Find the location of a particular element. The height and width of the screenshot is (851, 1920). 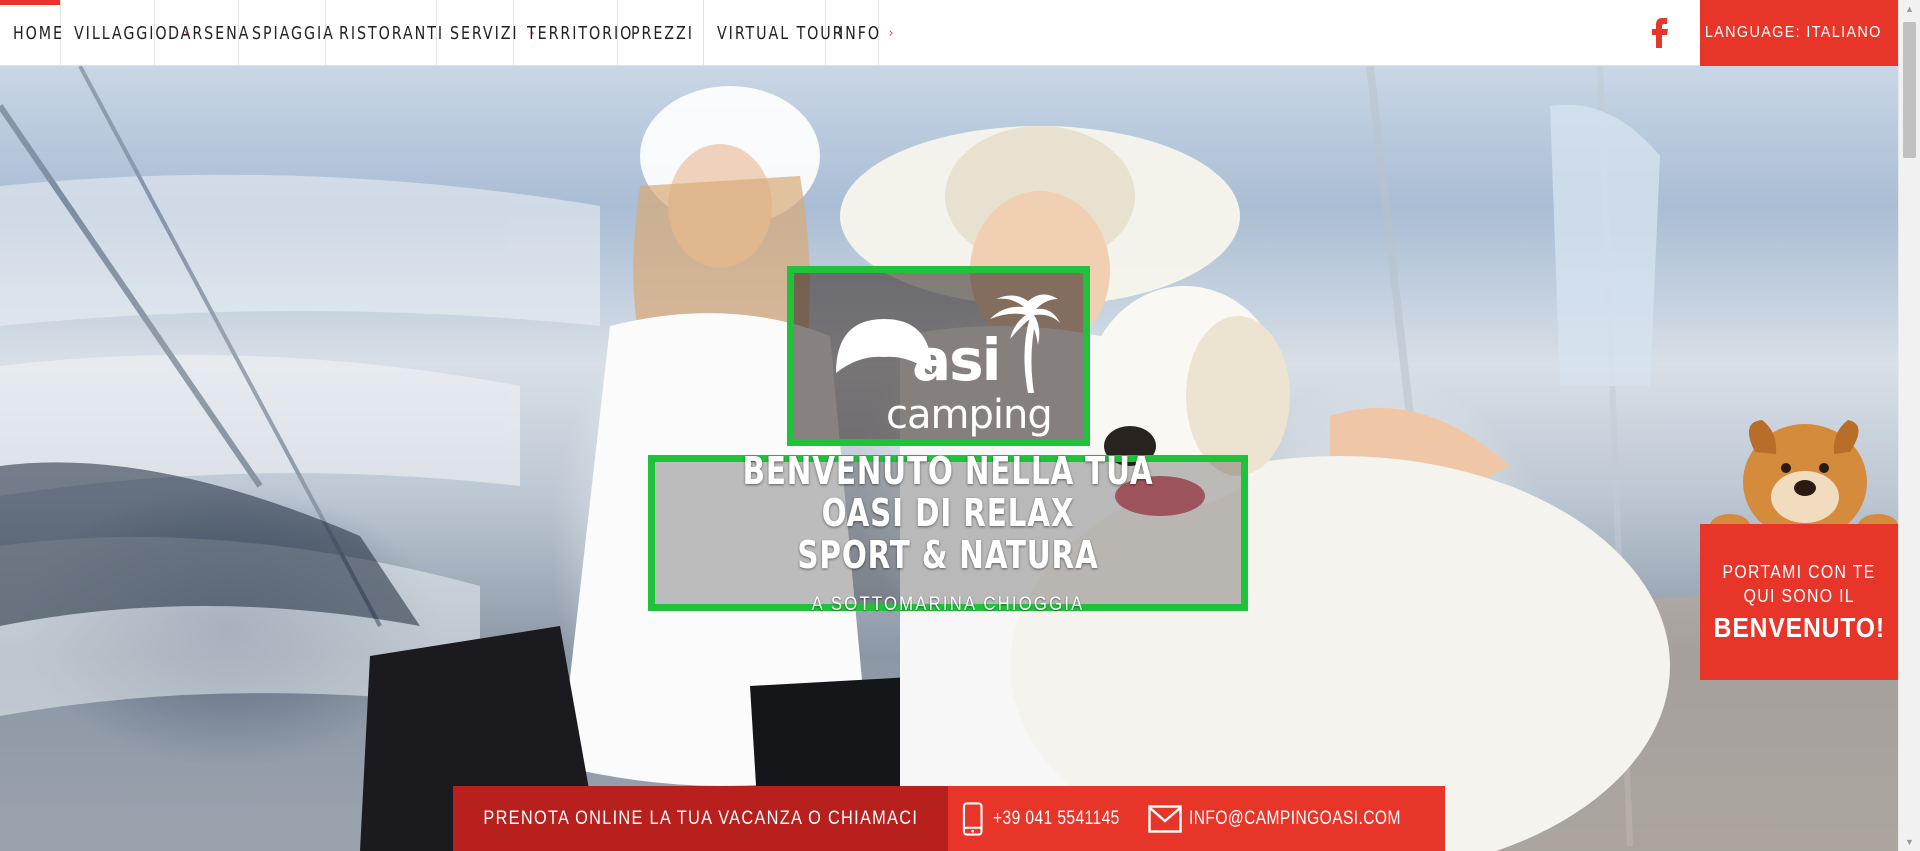

facebook-link is located at coordinates (1660, 33).